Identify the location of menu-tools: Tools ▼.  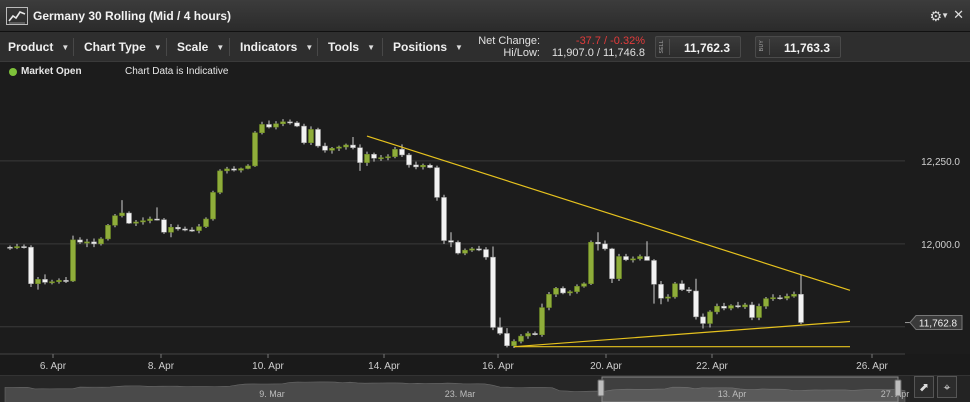
(351, 47).